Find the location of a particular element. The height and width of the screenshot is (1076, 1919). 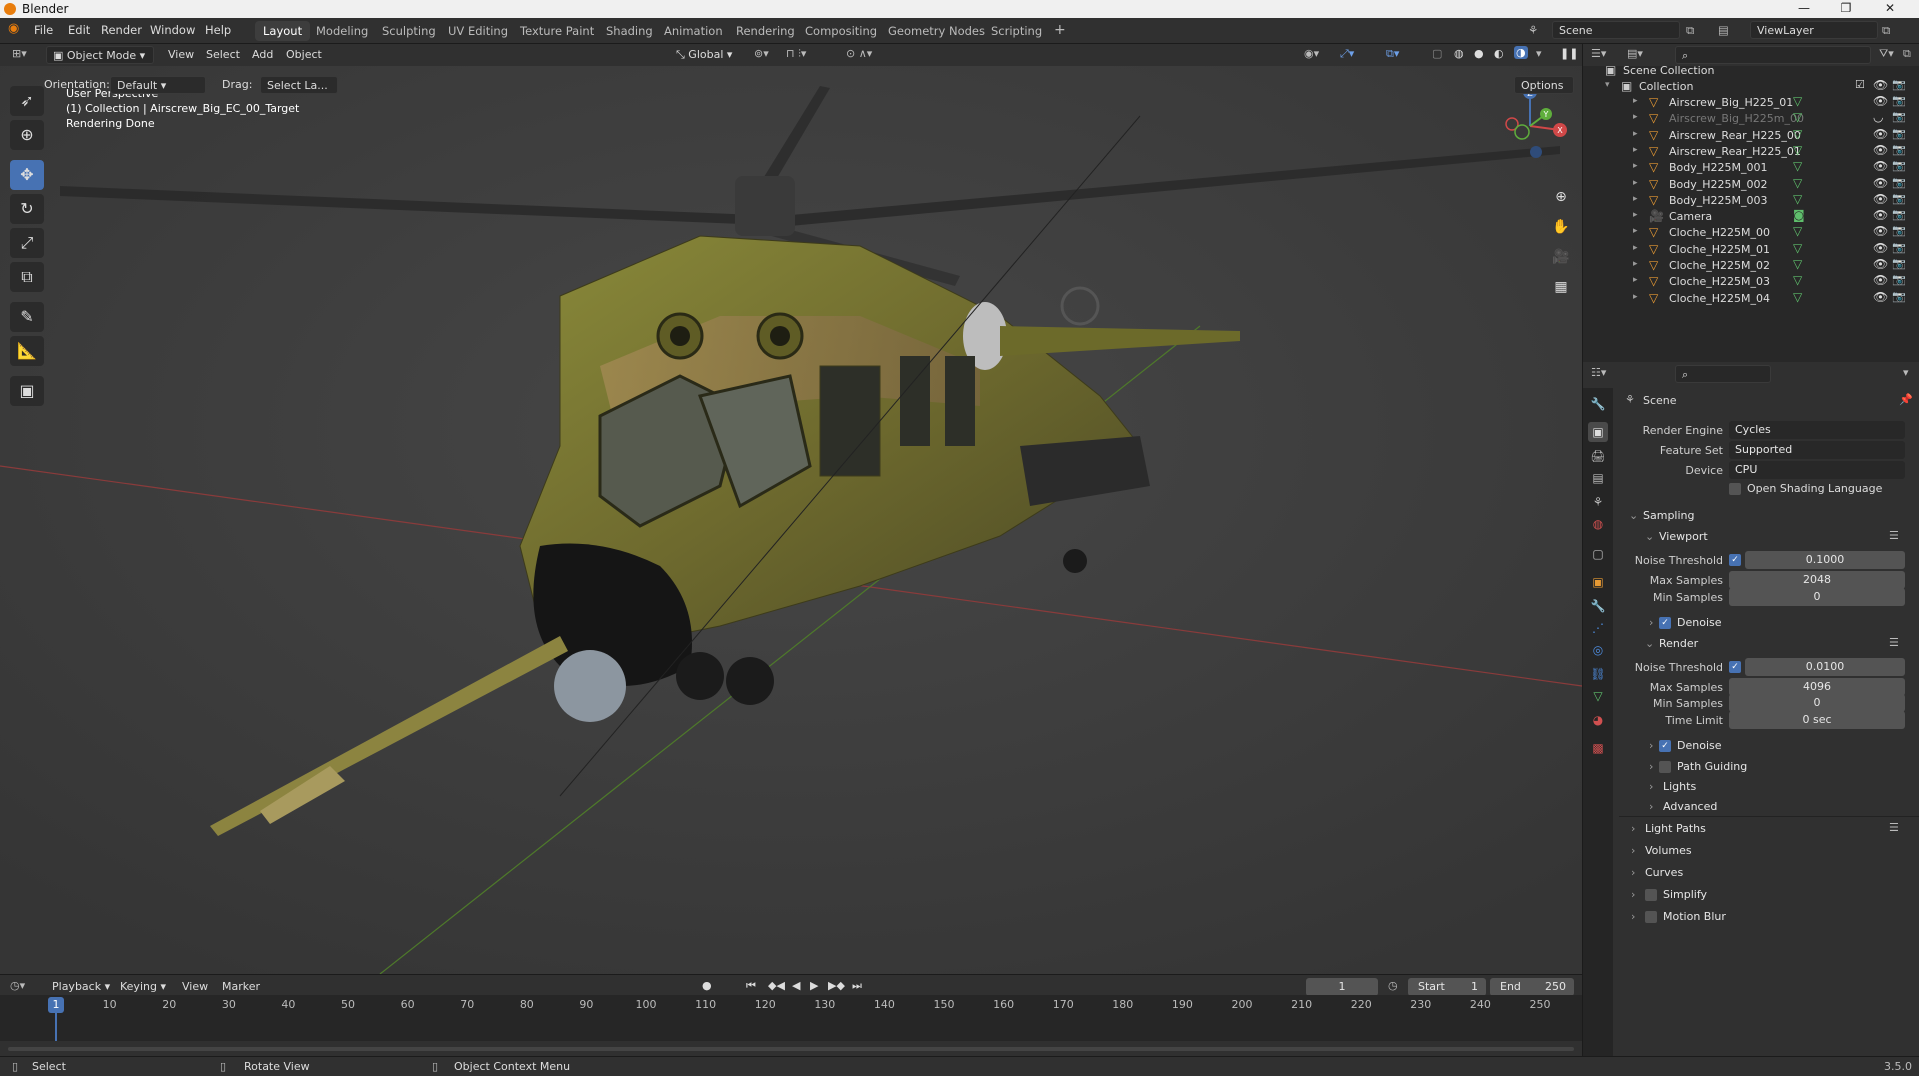

snap-icon: ⊓ ⫶▾ is located at coordinates (796, 54).